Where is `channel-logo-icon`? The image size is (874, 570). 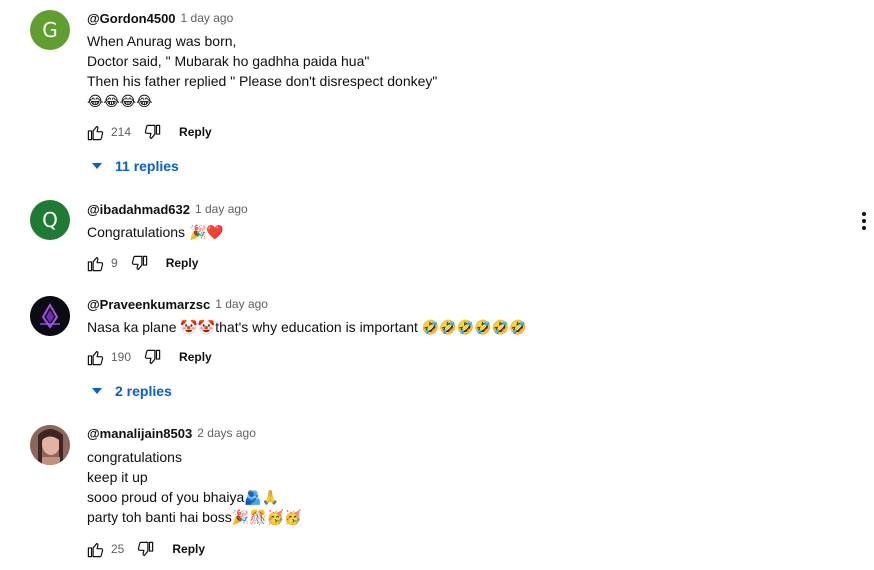 channel-logo-icon is located at coordinates (50, 316).